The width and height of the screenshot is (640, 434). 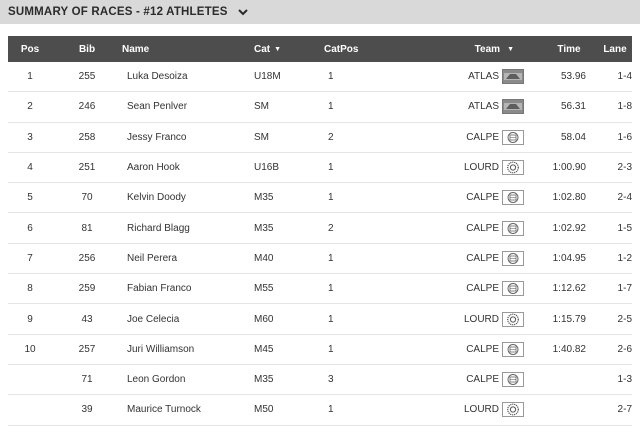 What do you see at coordinates (624, 228) in the screenshot?
I see `cell-lane: 1-5` at bounding box center [624, 228].